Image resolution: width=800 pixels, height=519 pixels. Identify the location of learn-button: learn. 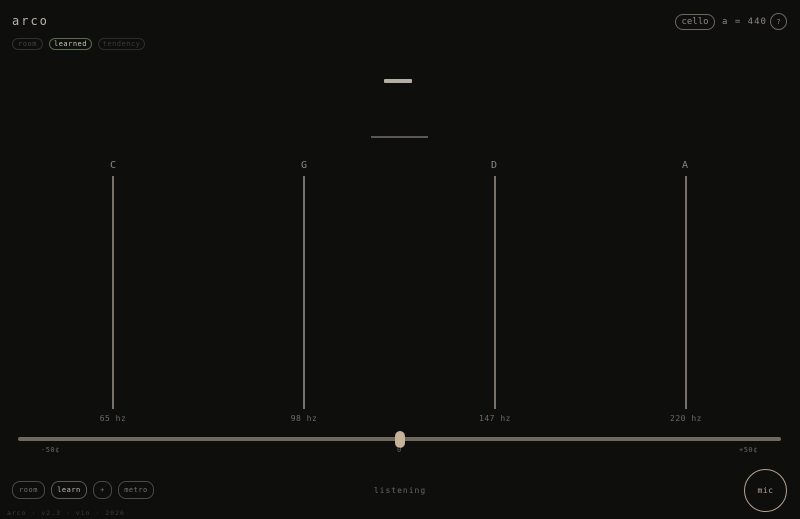
(69, 490).